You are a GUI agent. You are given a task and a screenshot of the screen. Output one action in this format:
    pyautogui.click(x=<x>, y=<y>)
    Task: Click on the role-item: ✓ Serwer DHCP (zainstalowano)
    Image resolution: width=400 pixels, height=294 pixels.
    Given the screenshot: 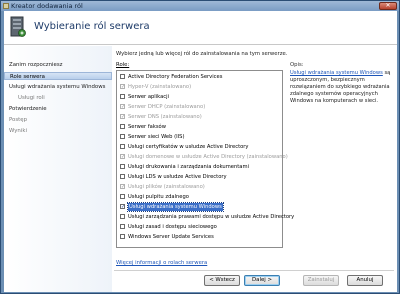 What is the action you would take?
    pyautogui.click(x=200, y=107)
    